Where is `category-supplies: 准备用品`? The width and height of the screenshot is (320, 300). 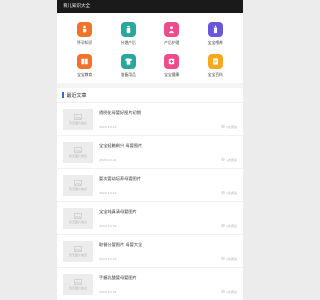
category-supplies: 准备用品 is located at coordinates (129, 66).